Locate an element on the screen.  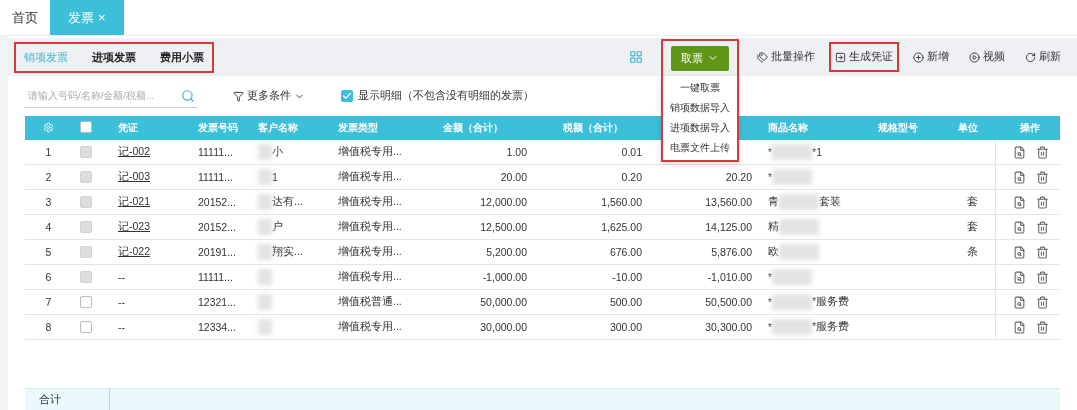
toolbar-button: 生成凭证 is located at coordinates (864, 57).